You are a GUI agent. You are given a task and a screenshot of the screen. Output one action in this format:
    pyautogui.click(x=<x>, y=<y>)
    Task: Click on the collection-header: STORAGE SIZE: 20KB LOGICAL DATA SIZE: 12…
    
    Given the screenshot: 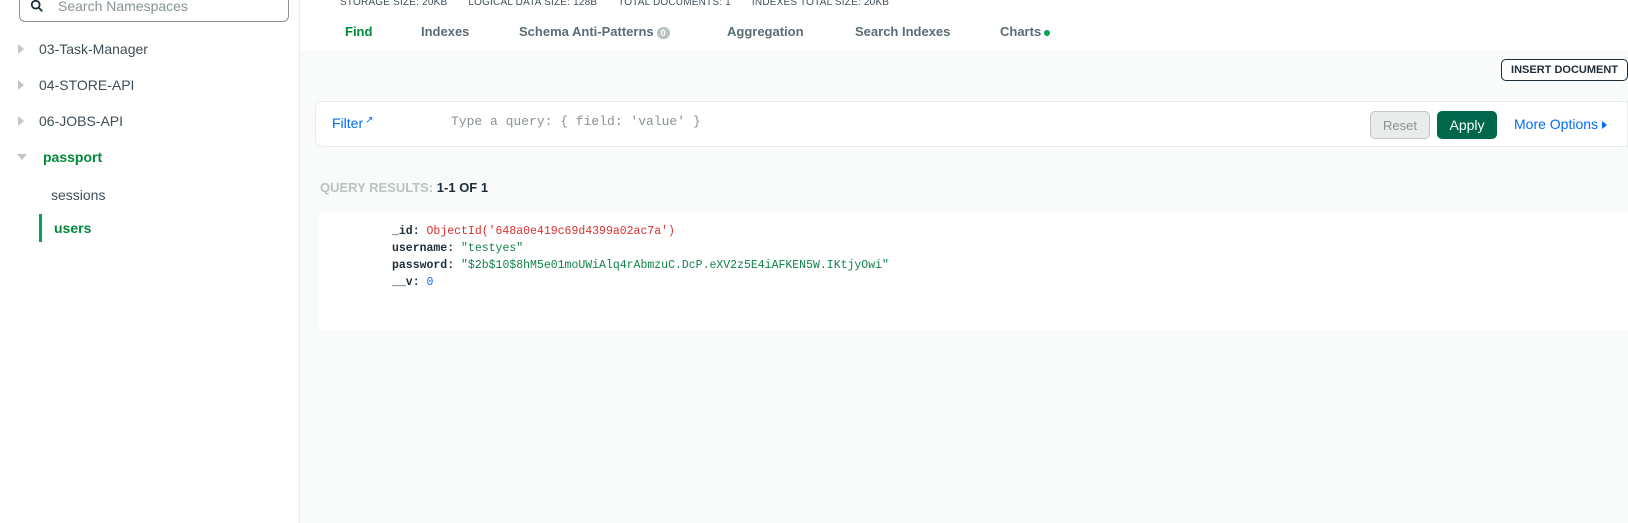 What is the action you would take?
    pyautogui.click(x=964, y=25)
    